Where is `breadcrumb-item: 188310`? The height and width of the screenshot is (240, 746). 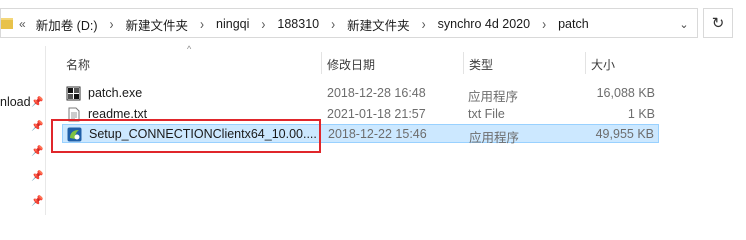
breadcrumb-item: 188310 is located at coordinates (298, 24).